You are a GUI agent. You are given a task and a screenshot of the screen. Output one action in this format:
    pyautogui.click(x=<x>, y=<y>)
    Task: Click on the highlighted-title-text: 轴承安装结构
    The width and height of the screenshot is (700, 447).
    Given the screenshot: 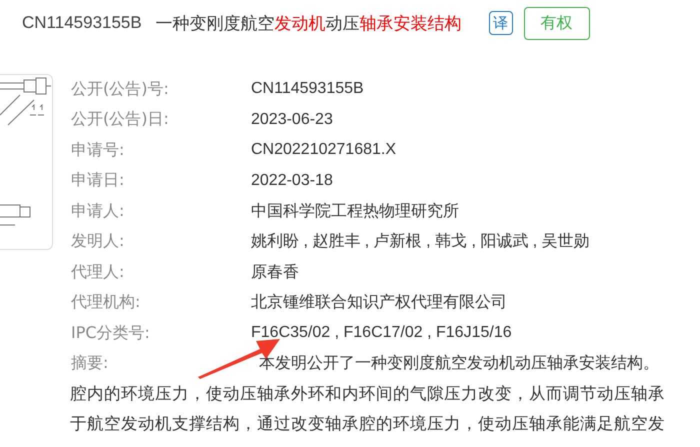 What is the action you would take?
    pyautogui.click(x=411, y=24)
    